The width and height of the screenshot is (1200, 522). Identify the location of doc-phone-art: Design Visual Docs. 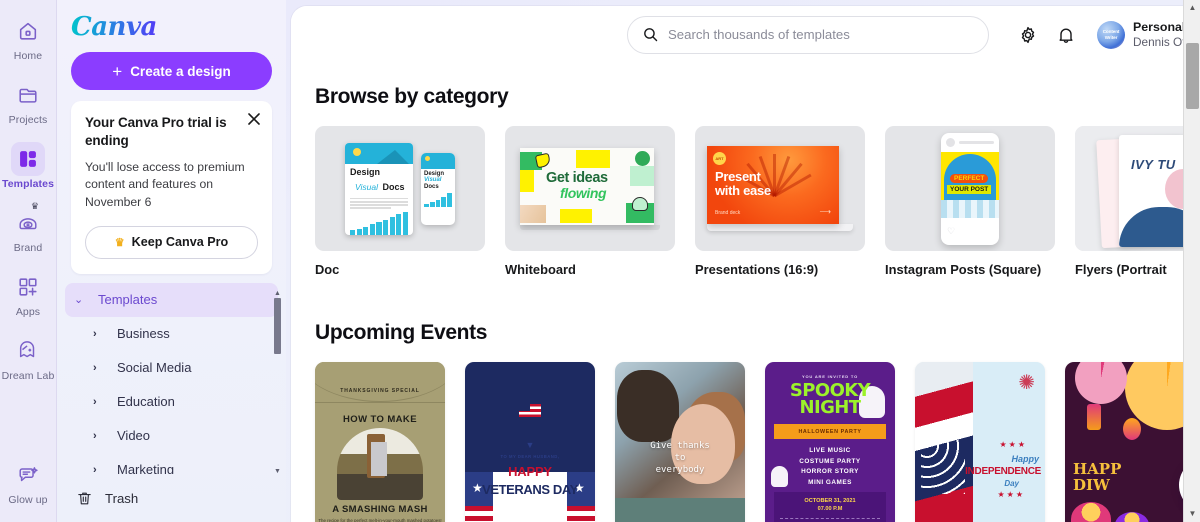
(438, 188).